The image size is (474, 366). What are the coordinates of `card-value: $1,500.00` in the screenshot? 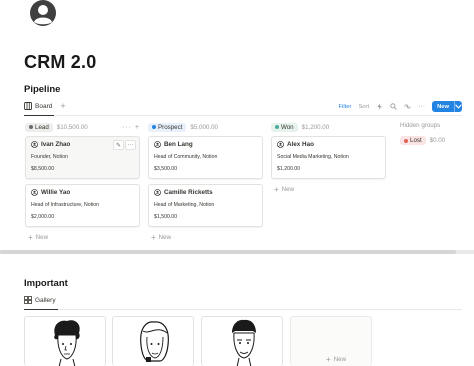 It's located at (166, 217).